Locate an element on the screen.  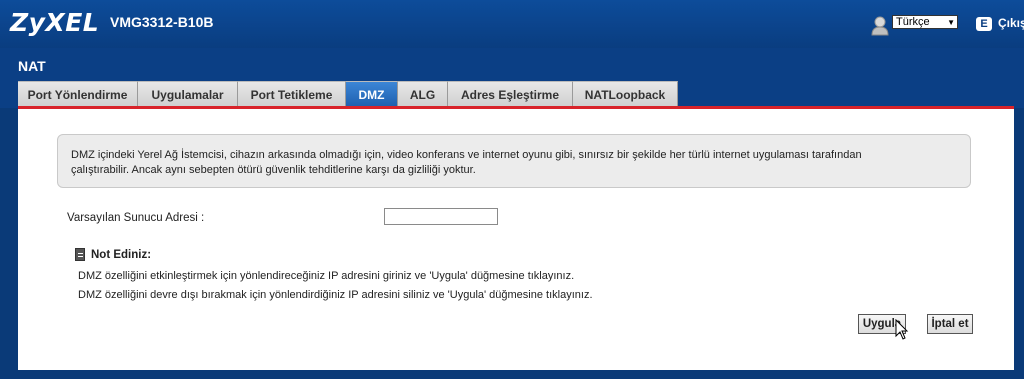
note-icon is located at coordinates (80, 254).